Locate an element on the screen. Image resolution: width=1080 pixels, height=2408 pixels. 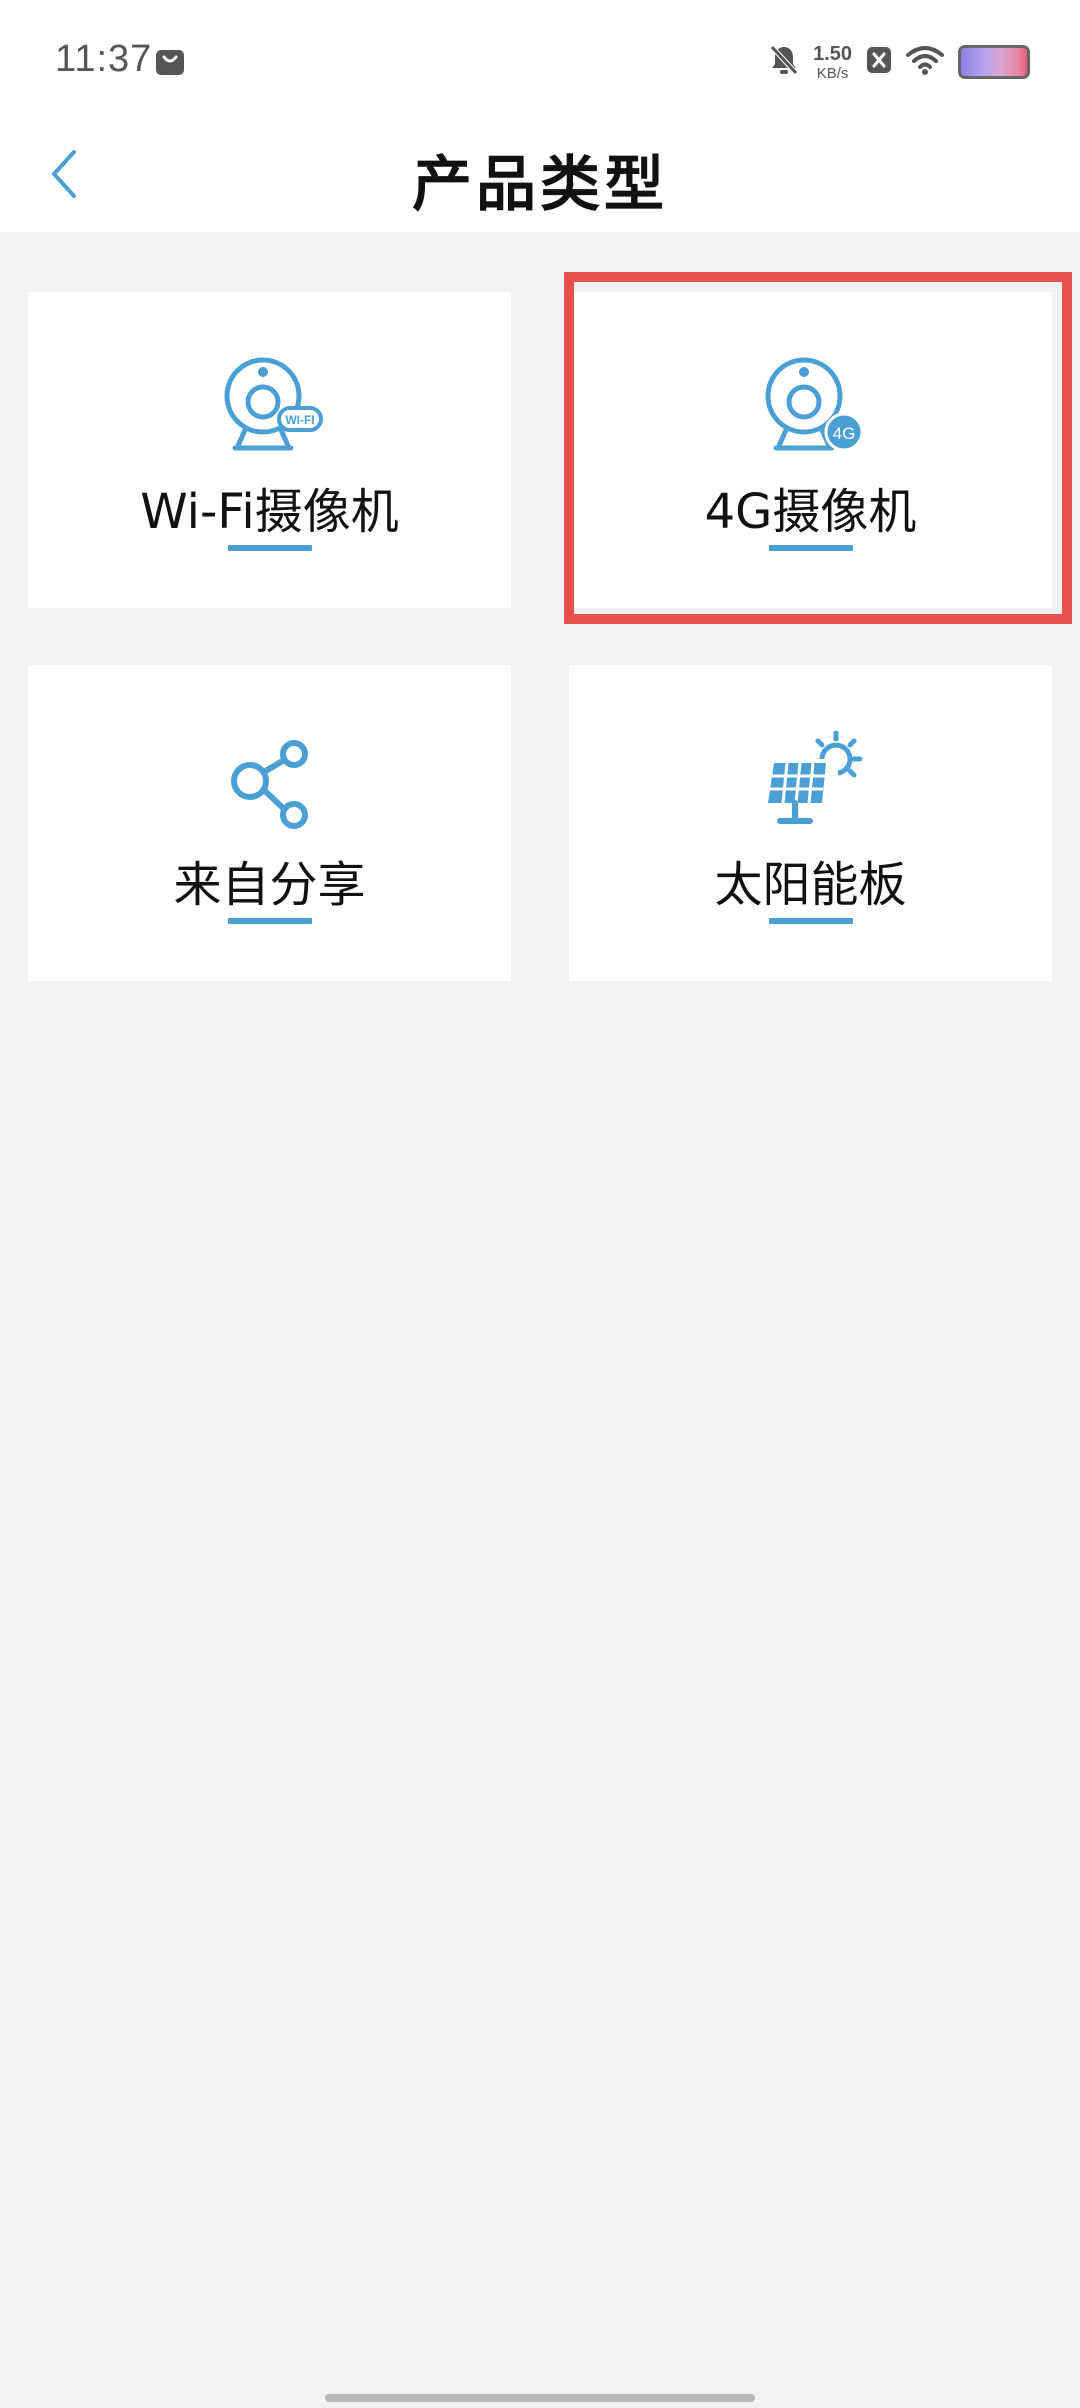
net-speed: 1.50 KB/s is located at coordinates (832, 62).